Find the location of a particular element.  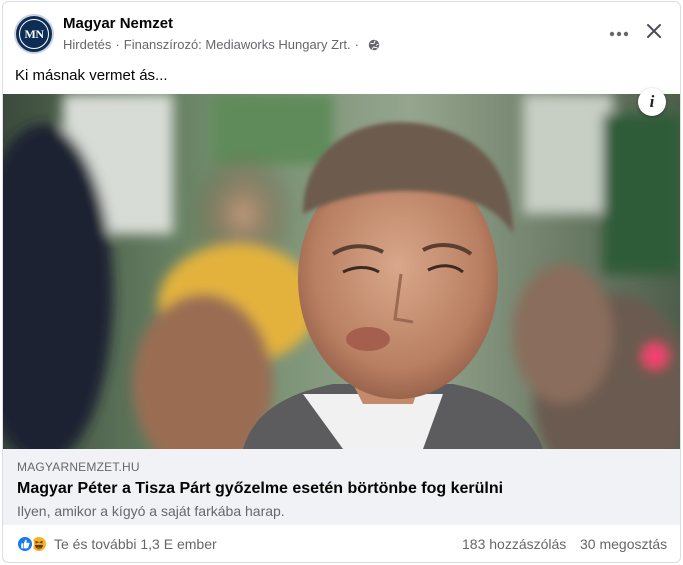

more-horizontal-icon is located at coordinates (619, 33).